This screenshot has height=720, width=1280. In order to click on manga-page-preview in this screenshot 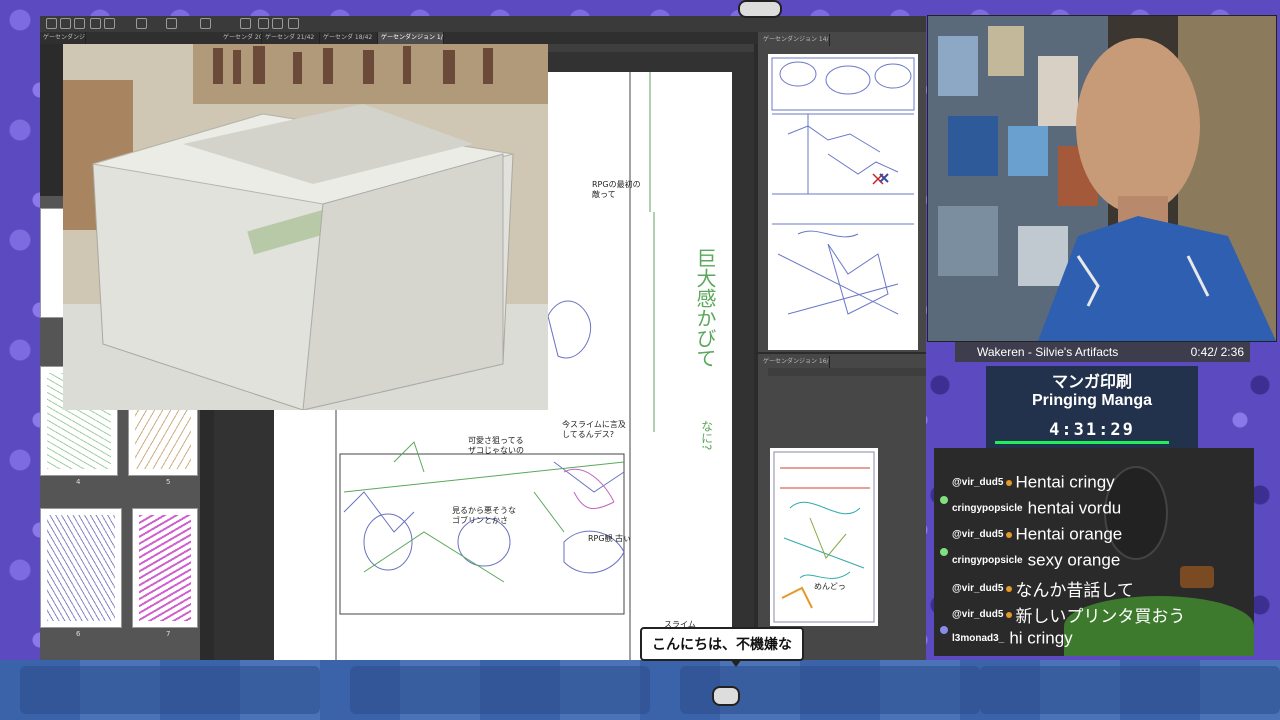, I will do `click(843, 202)`.